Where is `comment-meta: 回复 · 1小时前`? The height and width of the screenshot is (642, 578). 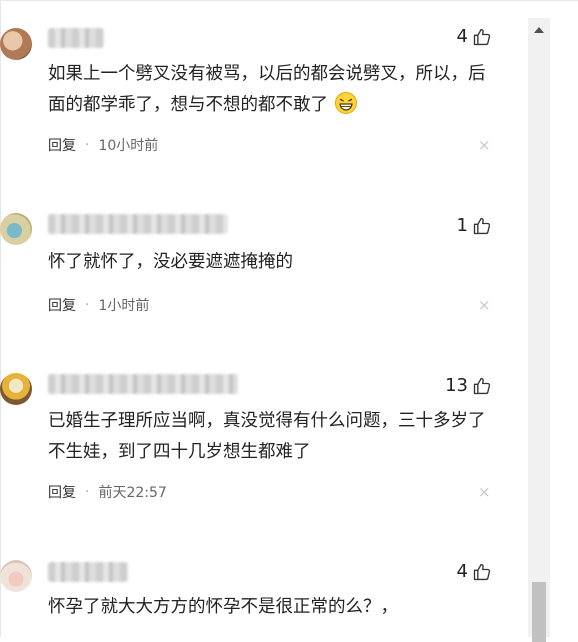 comment-meta: 回复 · 1小时前 is located at coordinates (98, 305).